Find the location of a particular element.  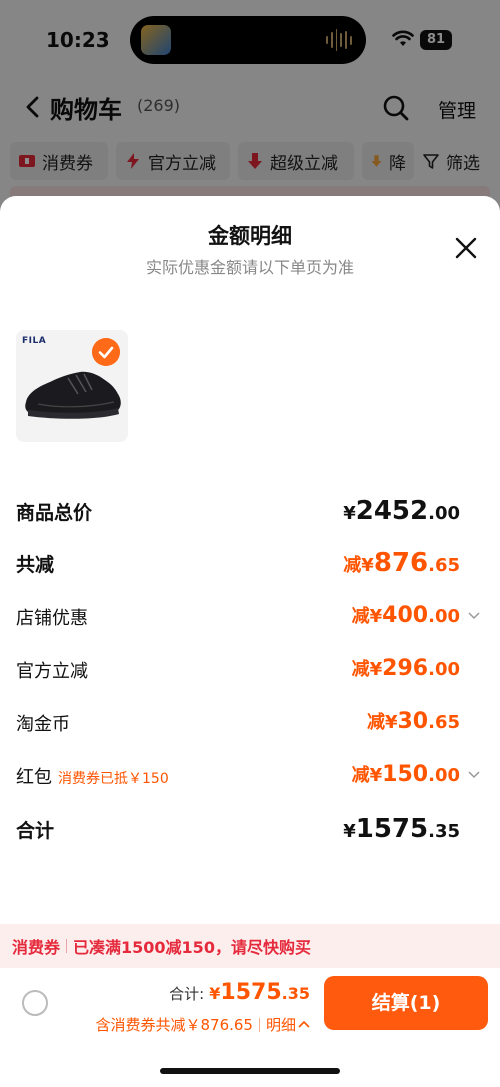

row-total-discount: 共减 减¥876.65 is located at coordinates (250, 565).